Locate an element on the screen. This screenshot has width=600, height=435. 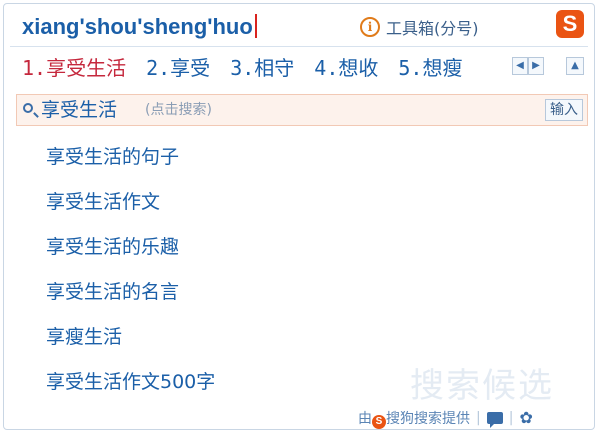
search-icon is located at coordinates (28, 108).